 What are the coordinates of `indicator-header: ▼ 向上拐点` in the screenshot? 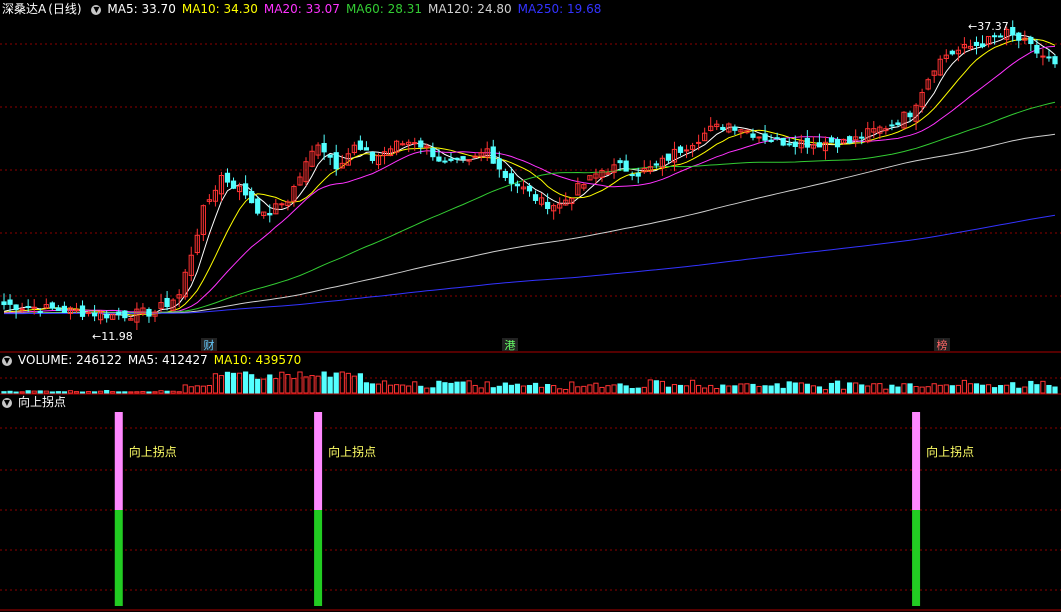 It's located at (37, 402).